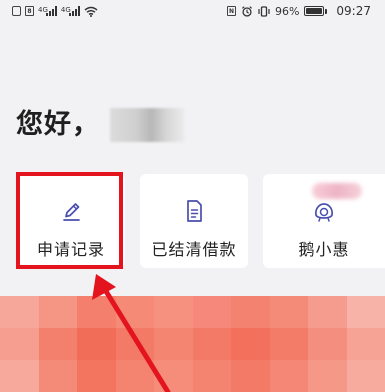 The height and width of the screenshot is (392, 385). Describe the element at coordinates (131, 333) in the screenshot. I see `annotation-arrow` at that location.